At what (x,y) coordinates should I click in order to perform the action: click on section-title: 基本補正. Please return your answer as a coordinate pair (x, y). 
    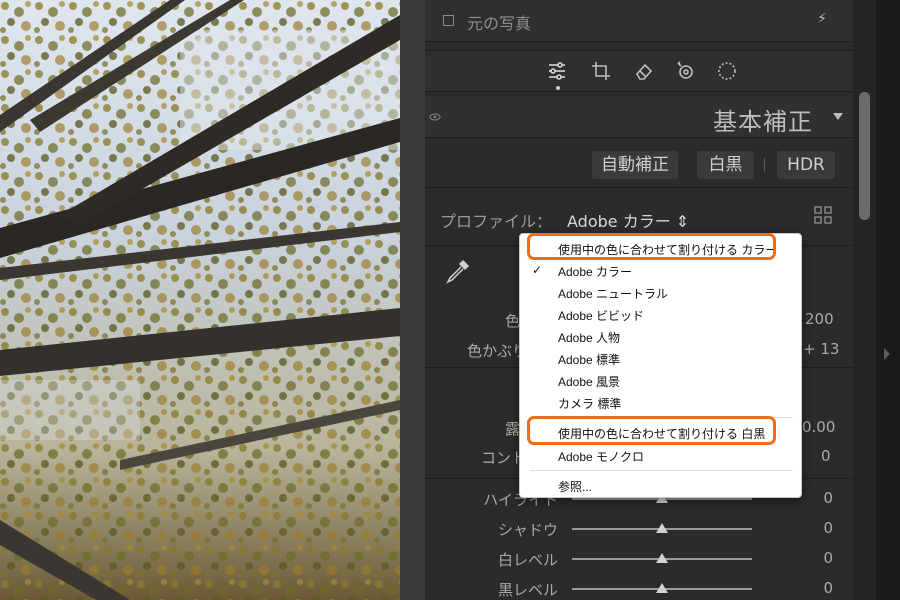
    Looking at the image, I should click on (763, 122).